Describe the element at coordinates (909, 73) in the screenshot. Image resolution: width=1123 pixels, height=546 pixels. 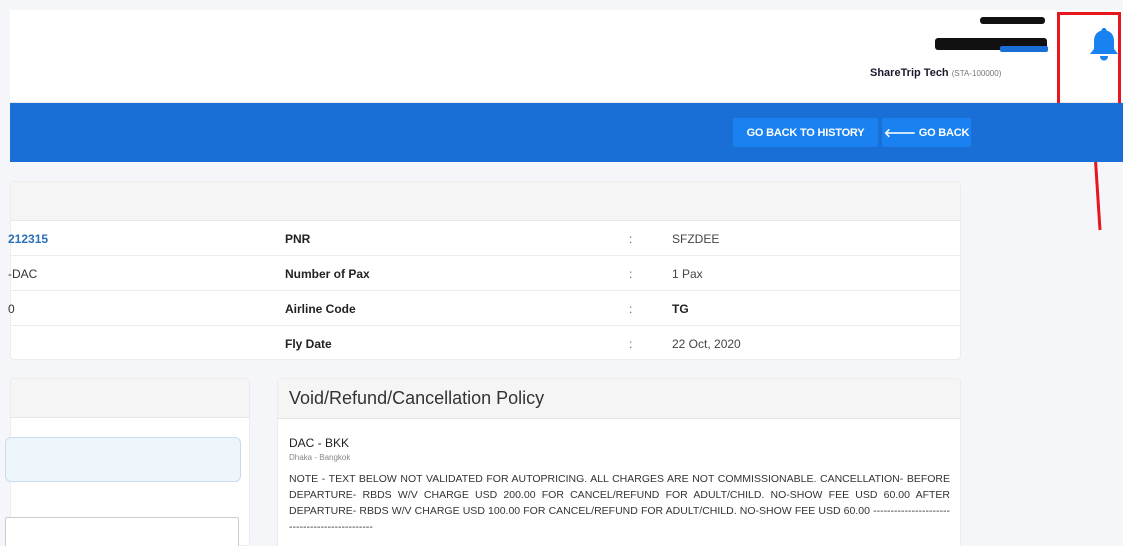
I see `agency-name: ShareTrip Tech` at that location.